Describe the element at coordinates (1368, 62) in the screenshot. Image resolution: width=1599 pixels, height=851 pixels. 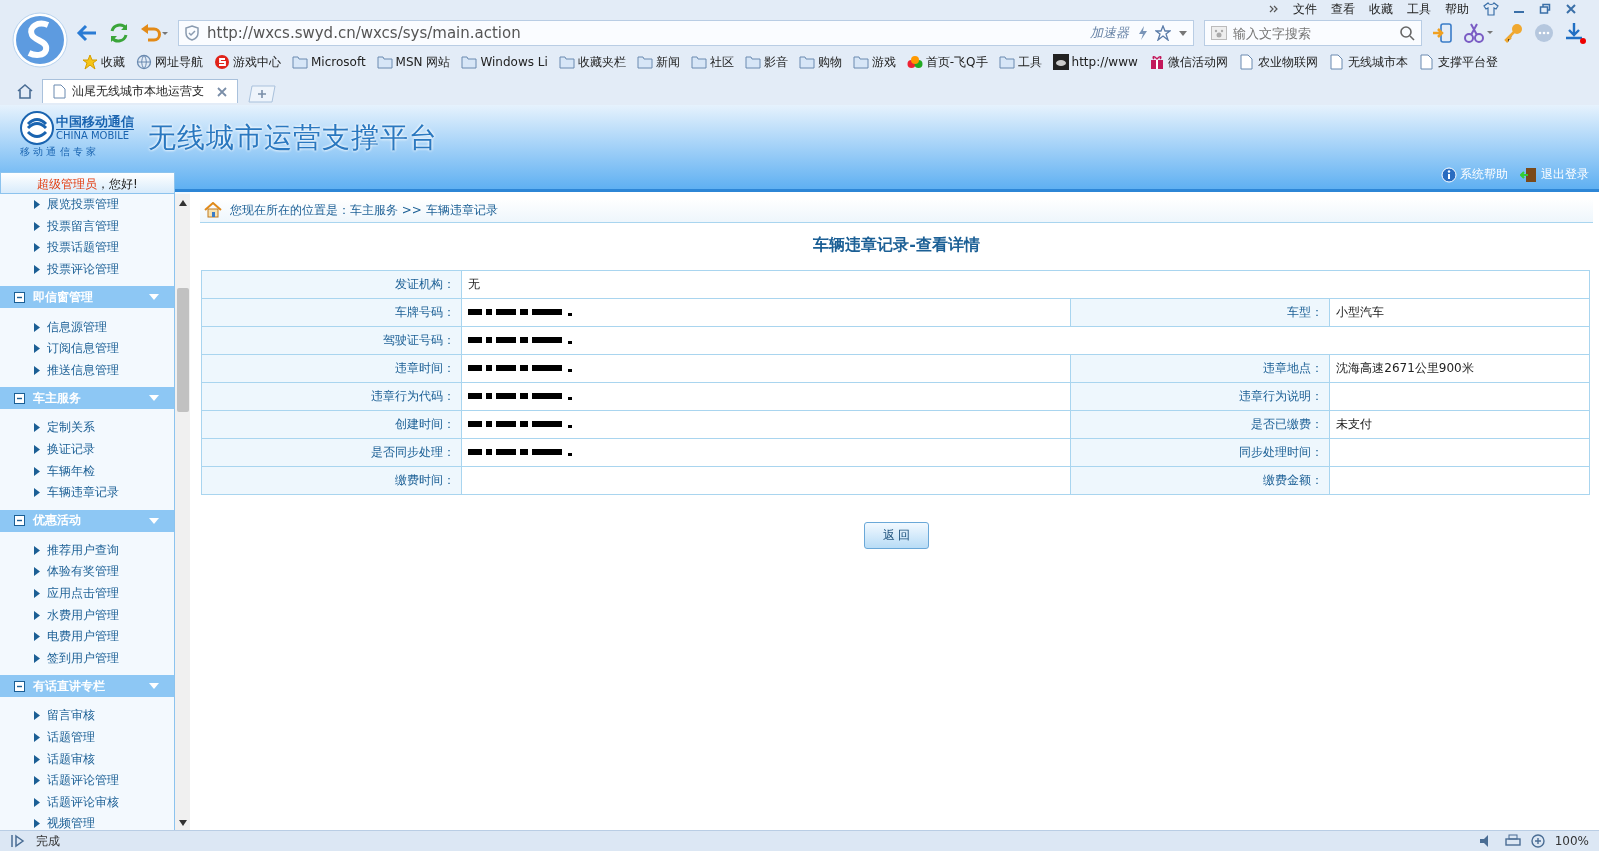
I see `bookmark: 无线城市本` at that location.